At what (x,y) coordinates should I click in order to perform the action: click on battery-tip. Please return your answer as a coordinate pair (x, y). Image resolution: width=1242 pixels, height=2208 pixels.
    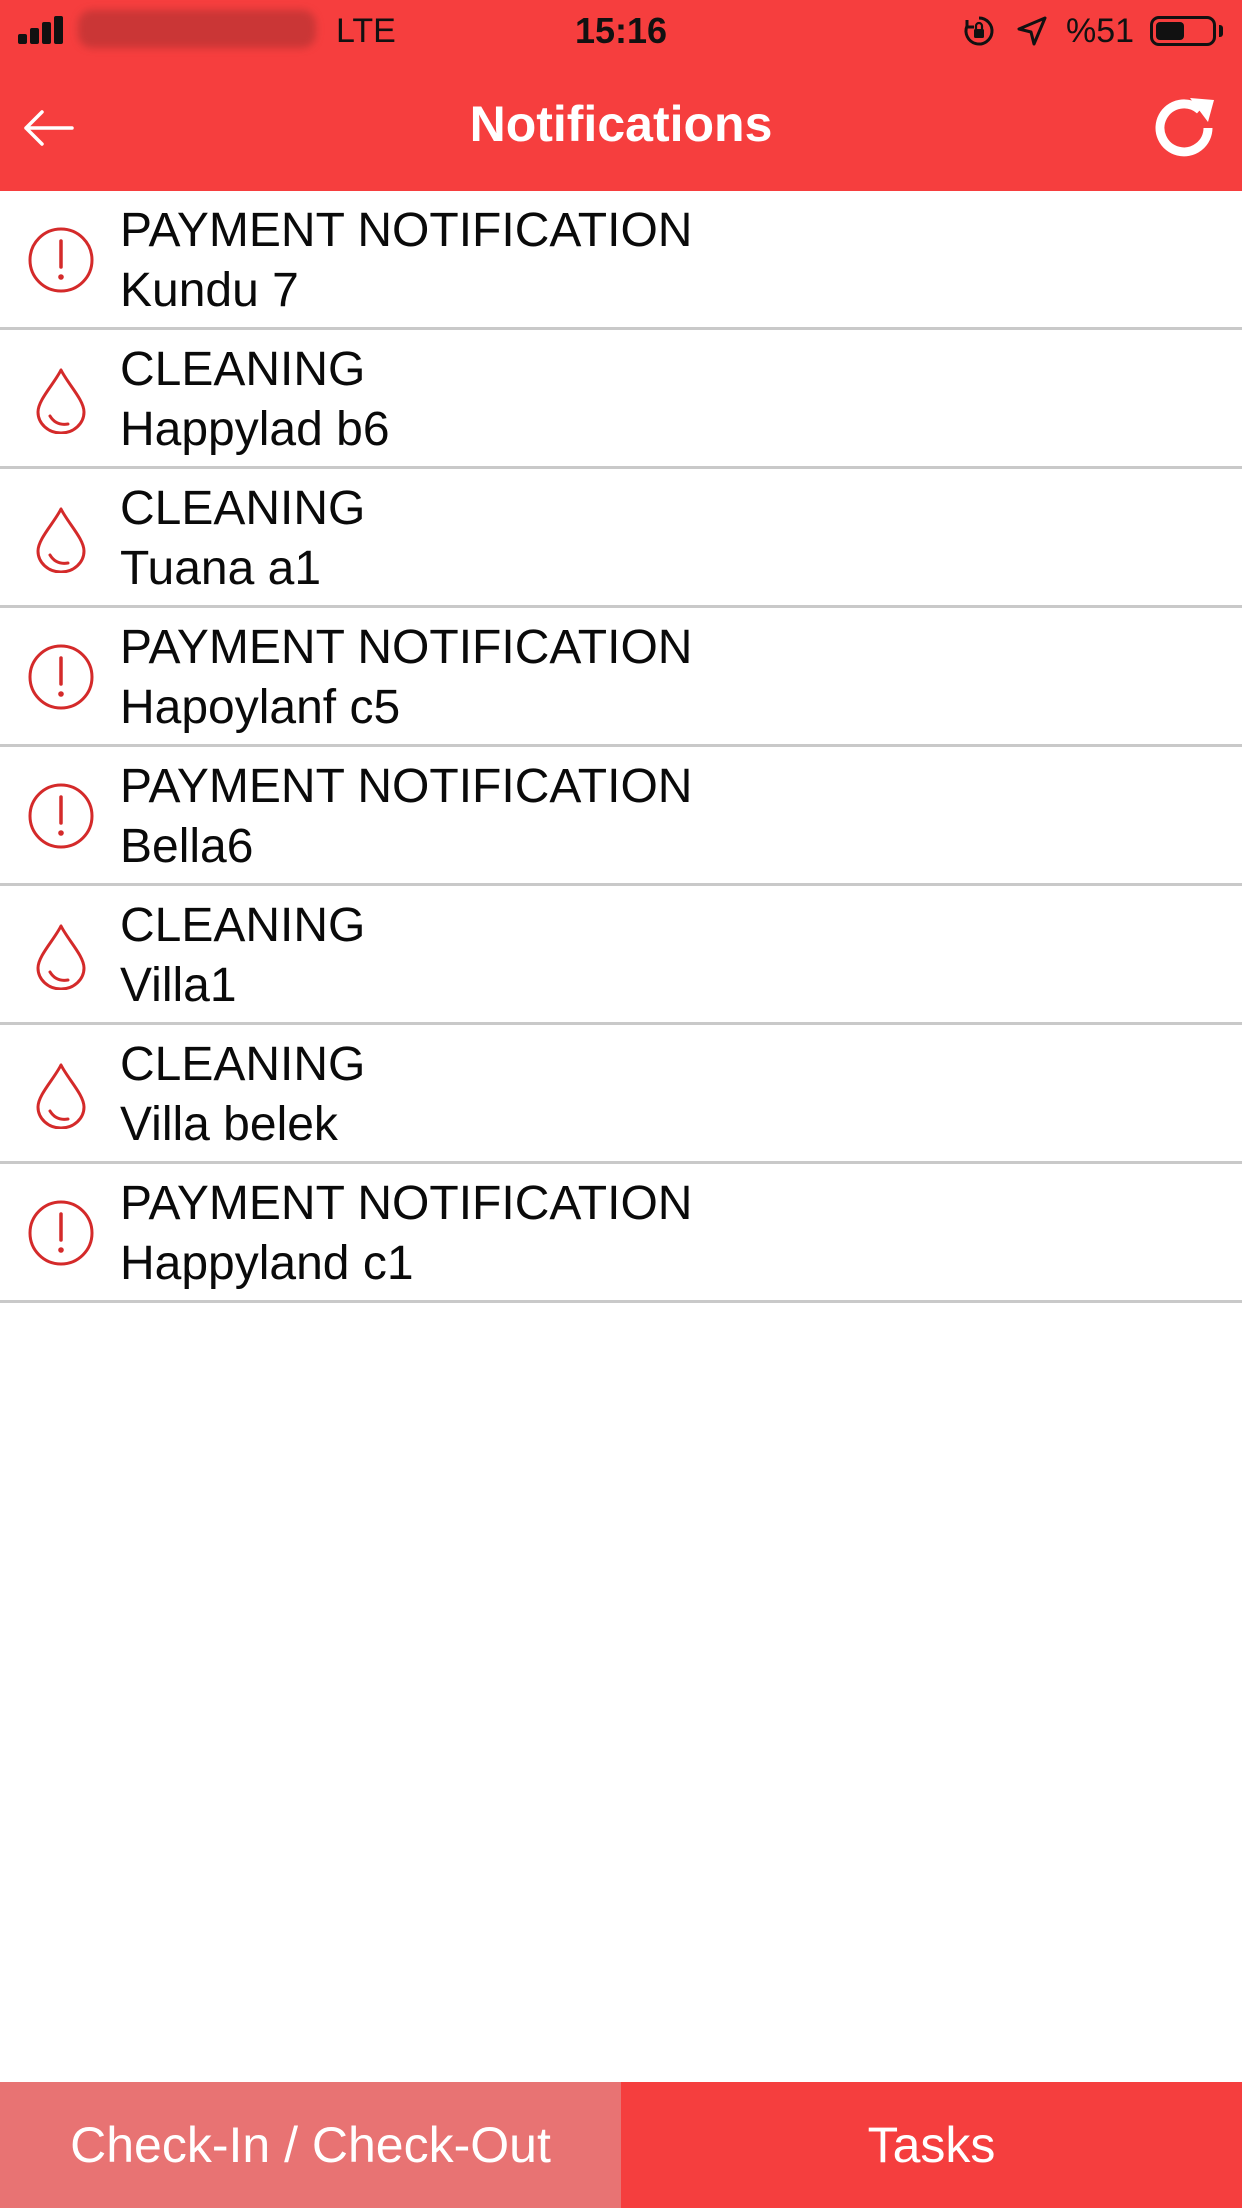
    Looking at the image, I should click on (1221, 31).